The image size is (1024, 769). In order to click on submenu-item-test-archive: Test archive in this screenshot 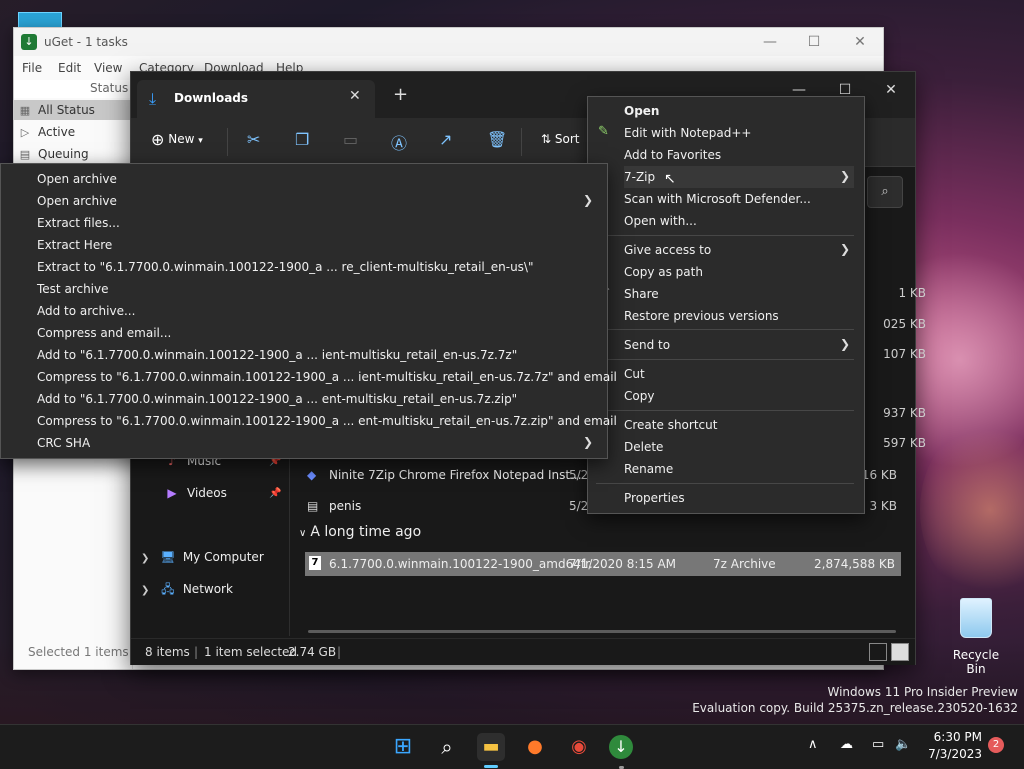, I will do `click(317, 289)`.